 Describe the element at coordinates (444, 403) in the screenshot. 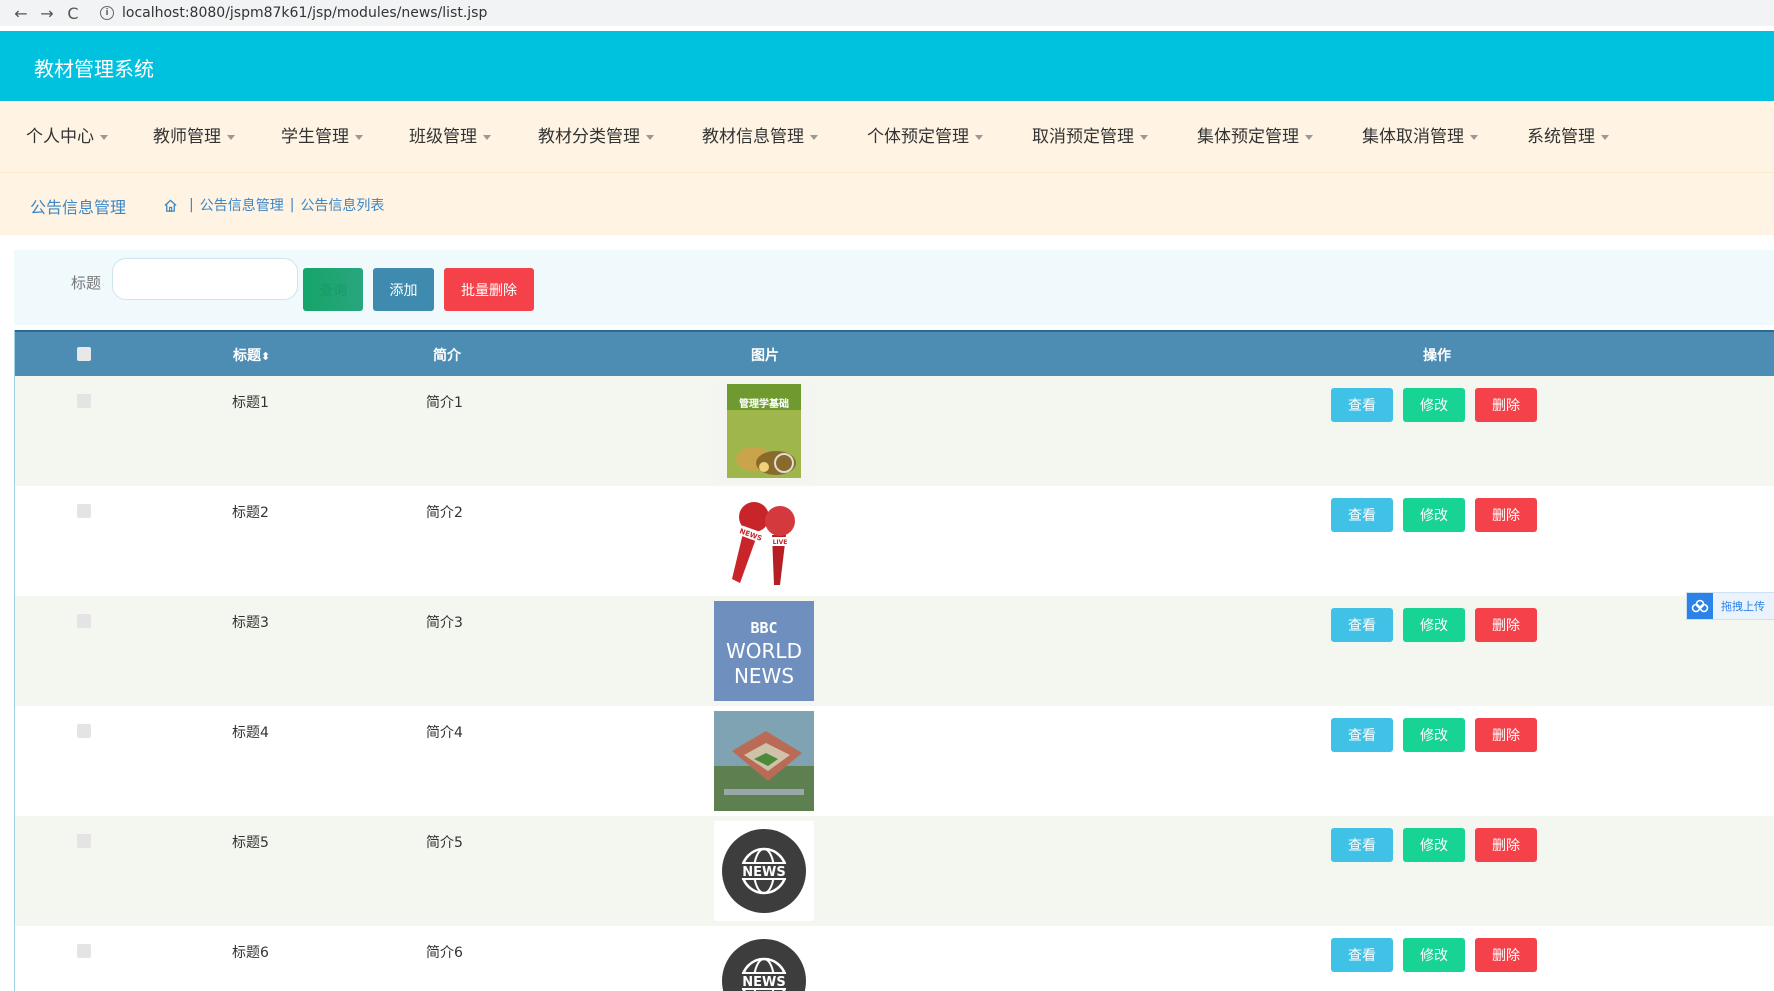

I see `row-desc: 简介1` at that location.